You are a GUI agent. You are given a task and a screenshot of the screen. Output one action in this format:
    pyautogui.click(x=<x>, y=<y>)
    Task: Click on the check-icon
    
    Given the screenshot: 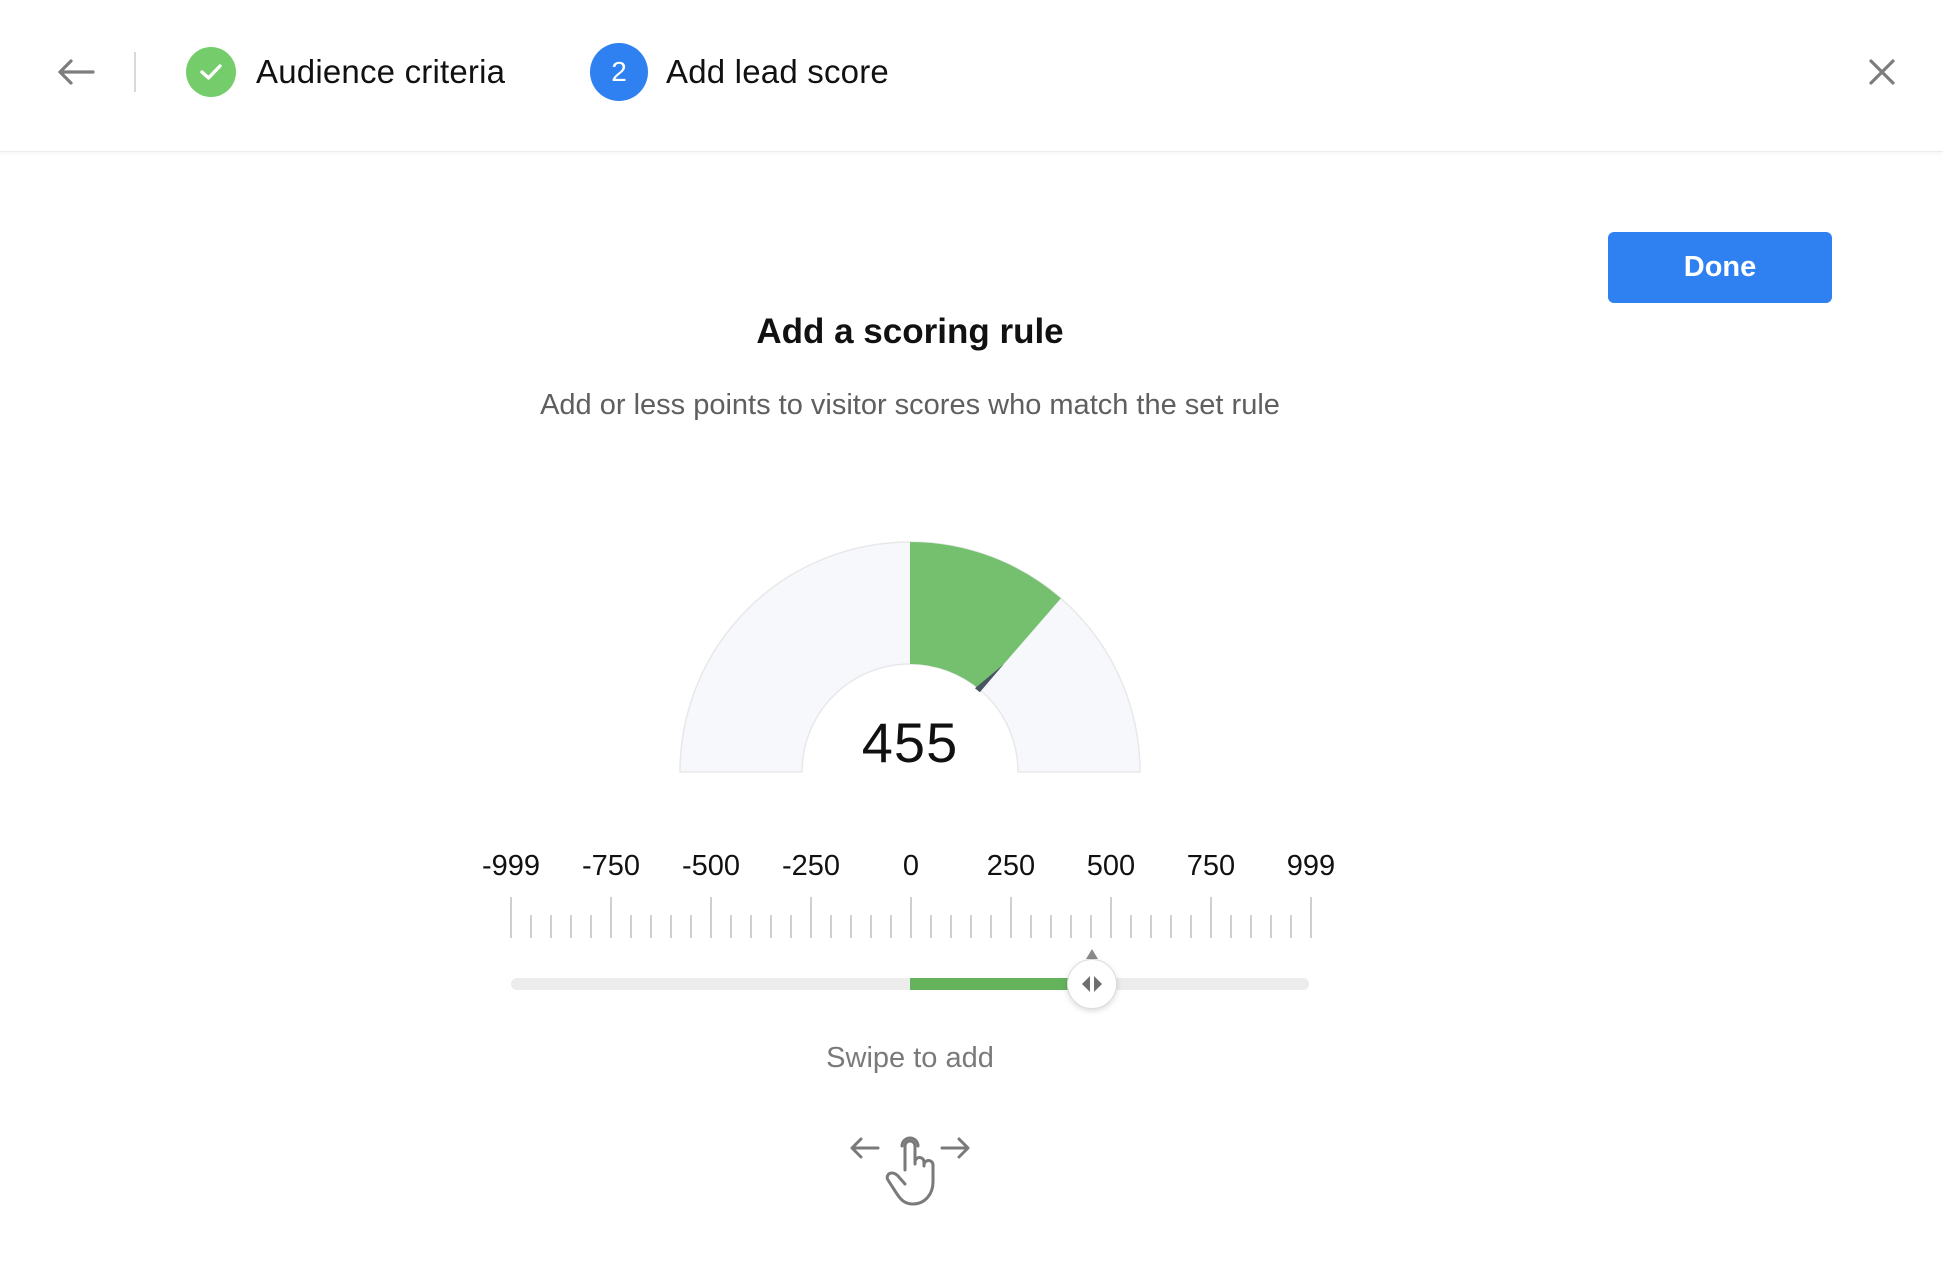 What is the action you would take?
    pyautogui.click(x=211, y=72)
    